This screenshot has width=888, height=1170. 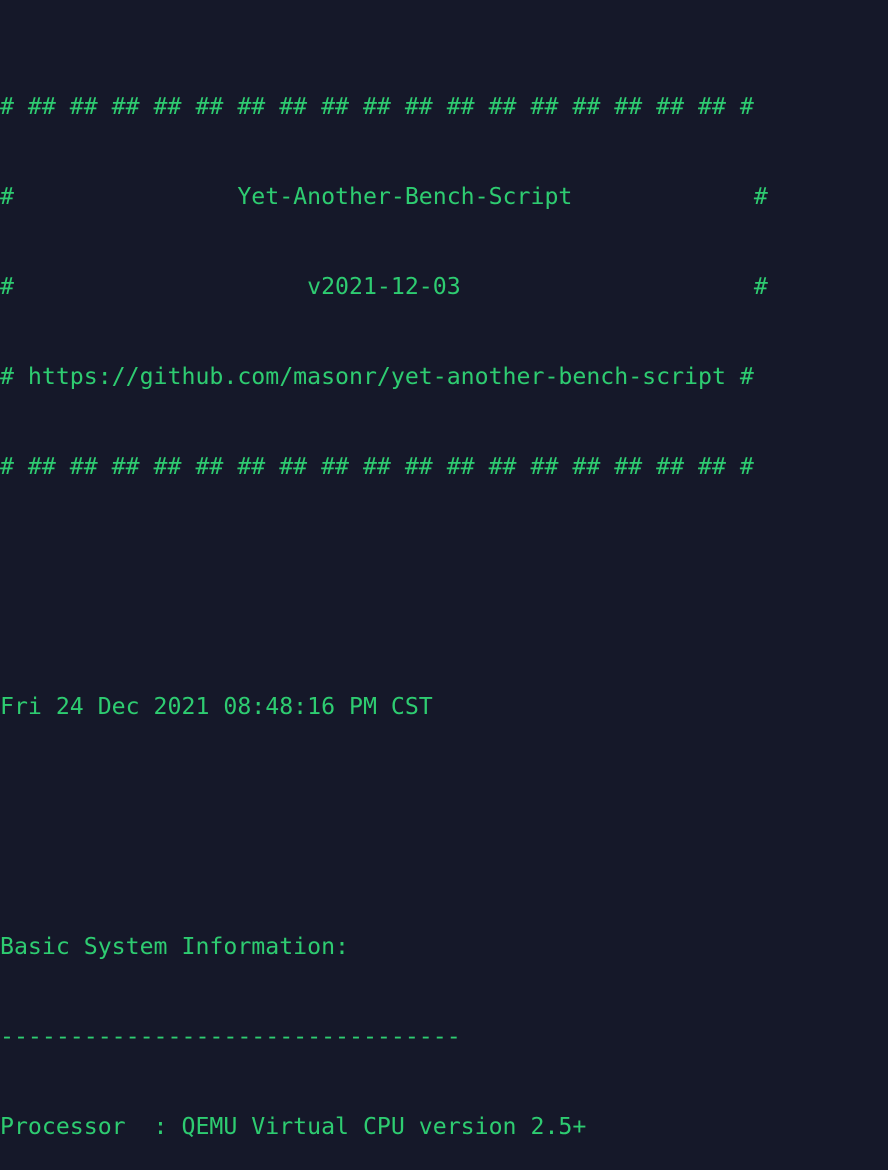 I want to click on basic-system-information-heading: Basic System Information:, so click(x=175, y=946).